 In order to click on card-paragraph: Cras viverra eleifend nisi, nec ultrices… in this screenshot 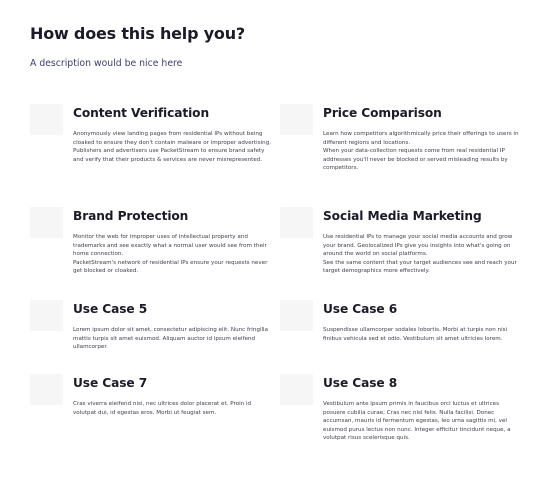, I will do `click(162, 408)`.